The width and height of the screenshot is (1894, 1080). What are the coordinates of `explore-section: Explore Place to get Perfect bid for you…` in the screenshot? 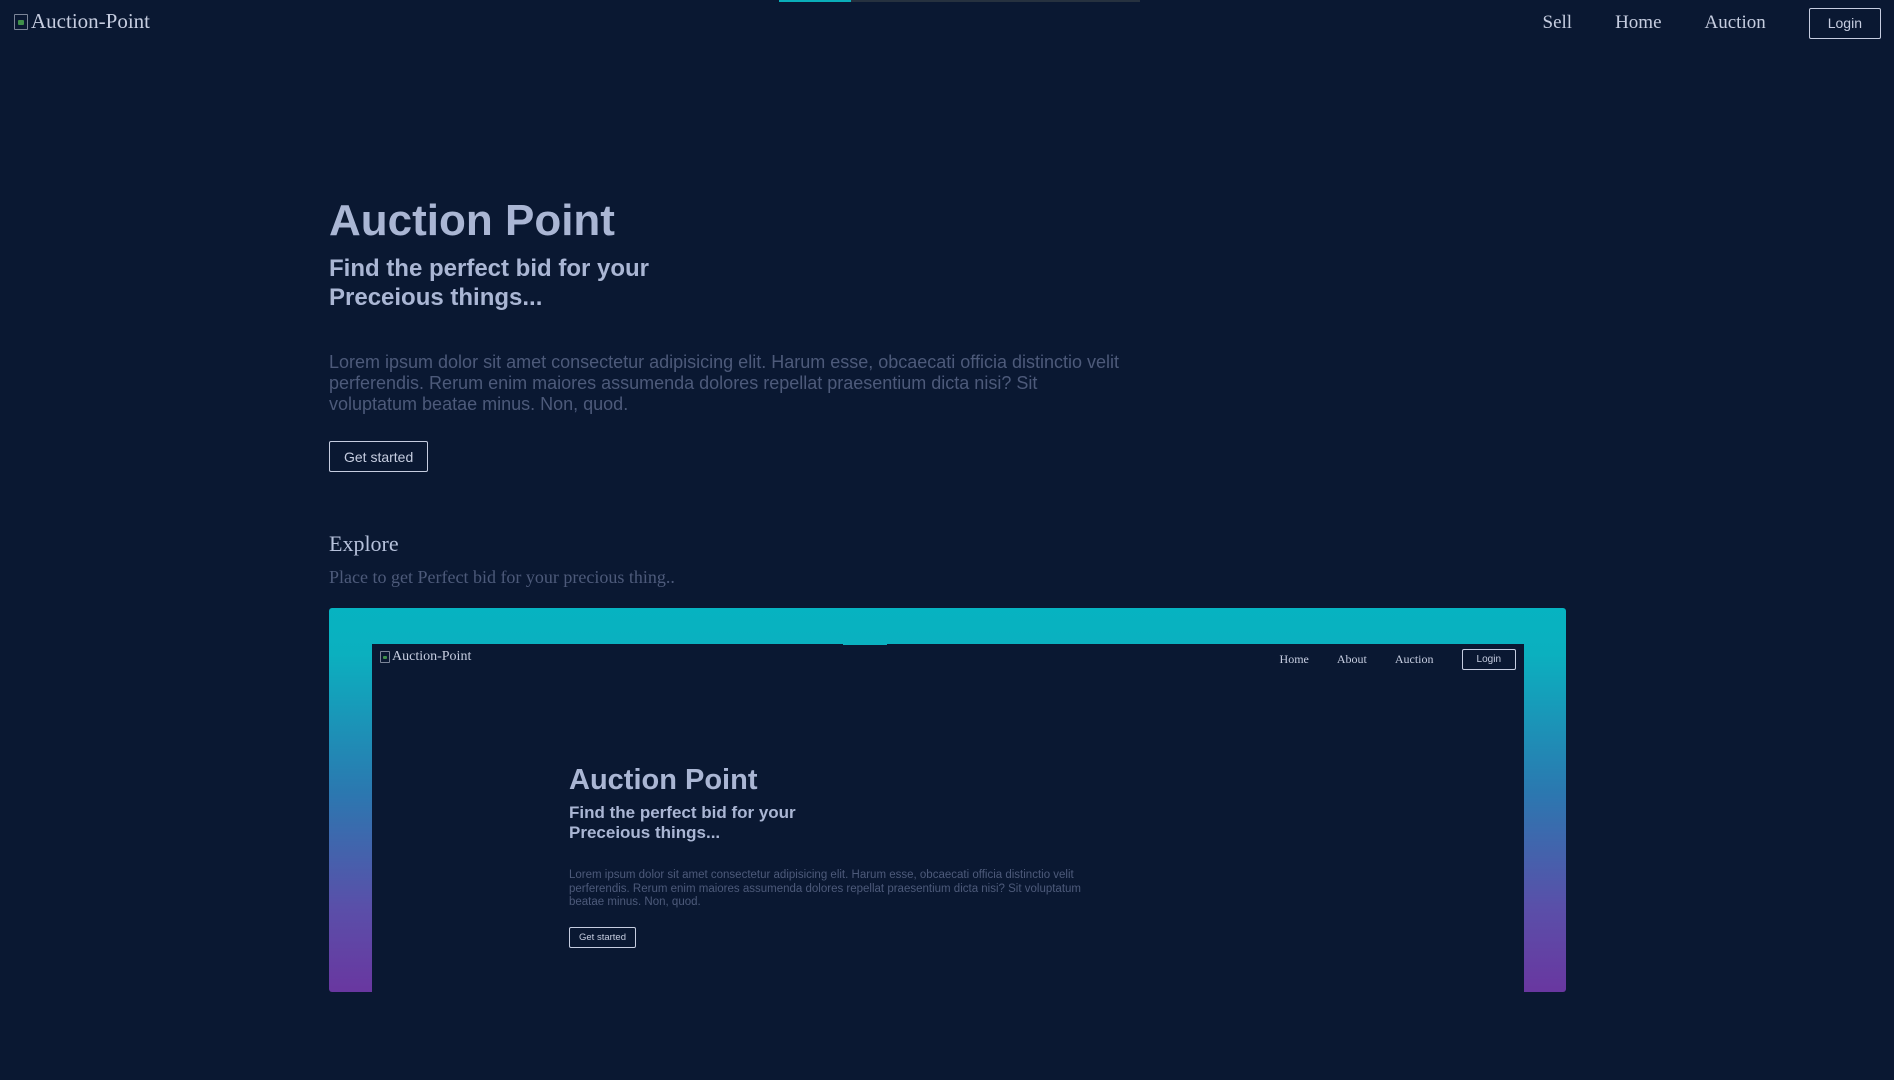 It's located at (502, 559).